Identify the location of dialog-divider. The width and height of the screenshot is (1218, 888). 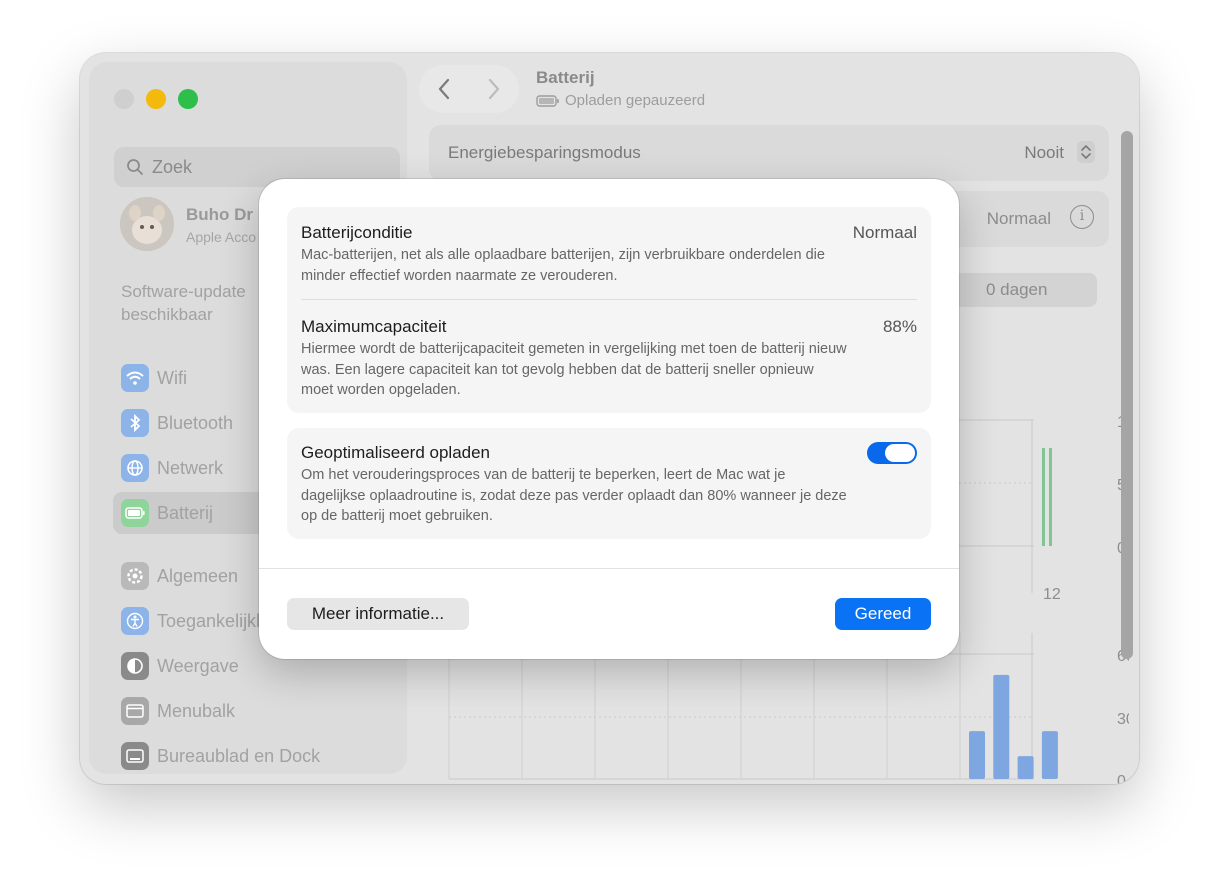
(609, 568).